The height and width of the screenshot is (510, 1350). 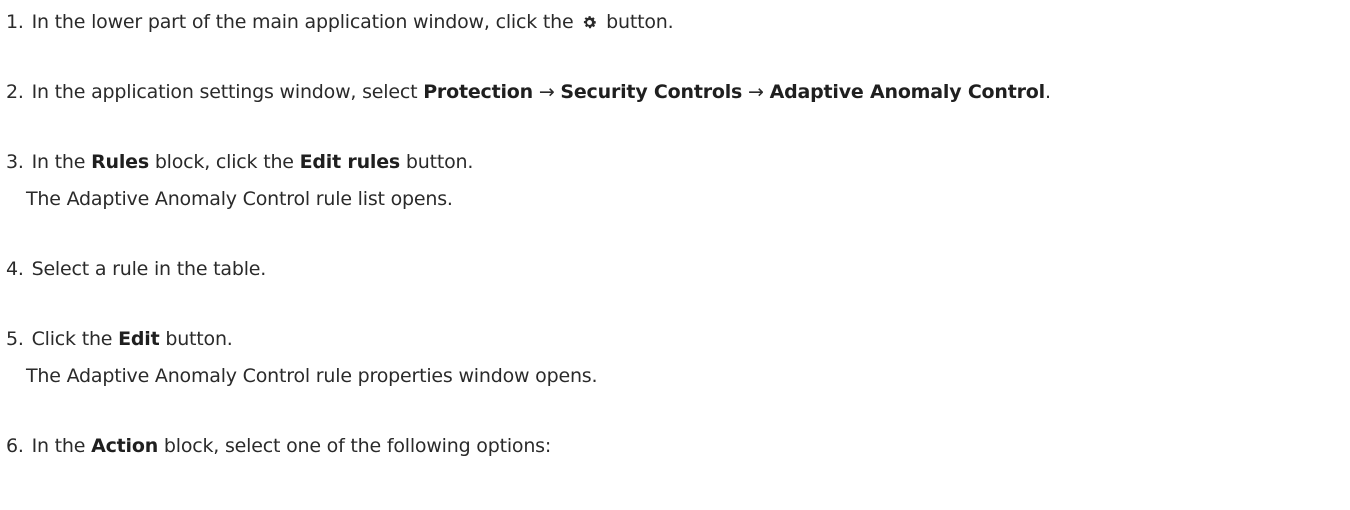 I want to click on step-5: 5. Click the Edit button., so click(x=119, y=339).